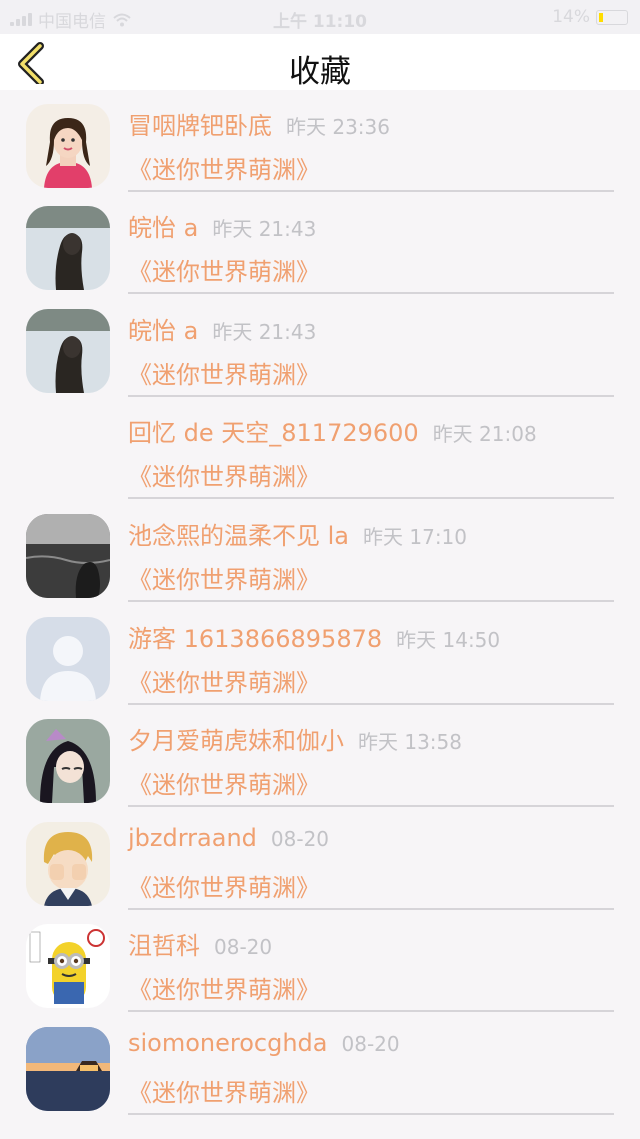 The image size is (640, 1139). What do you see at coordinates (192, 838) in the screenshot?
I see `user-name: jbzdrraand` at bounding box center [192, 838].